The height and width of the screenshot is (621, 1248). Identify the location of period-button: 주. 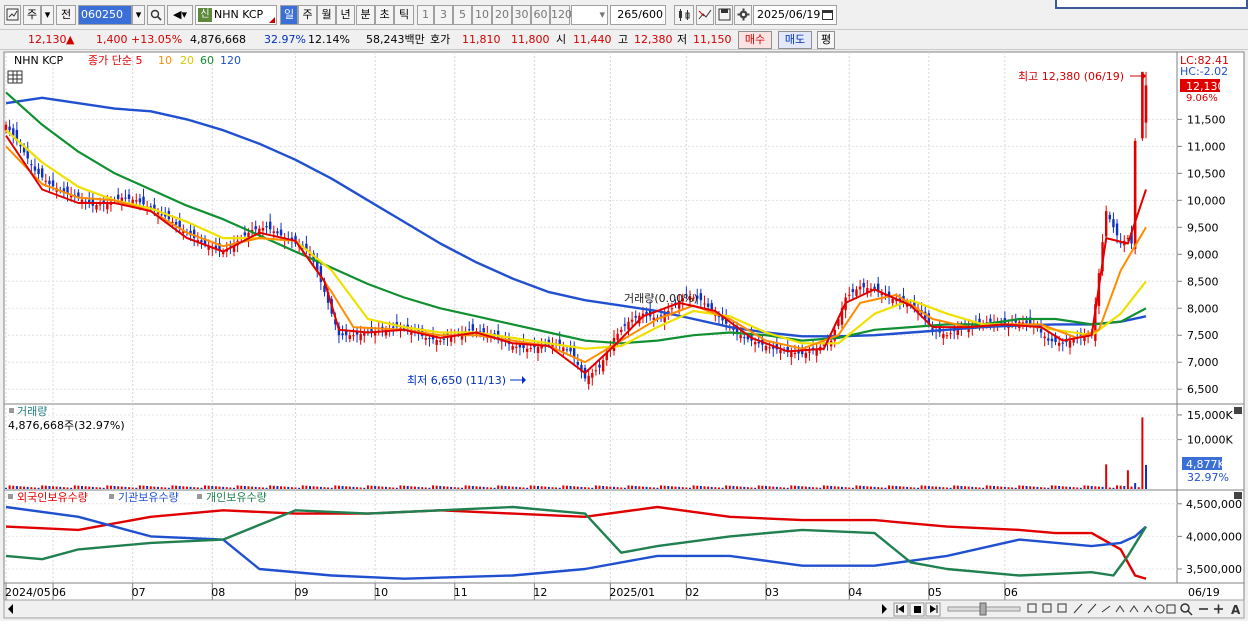
(32, 15).